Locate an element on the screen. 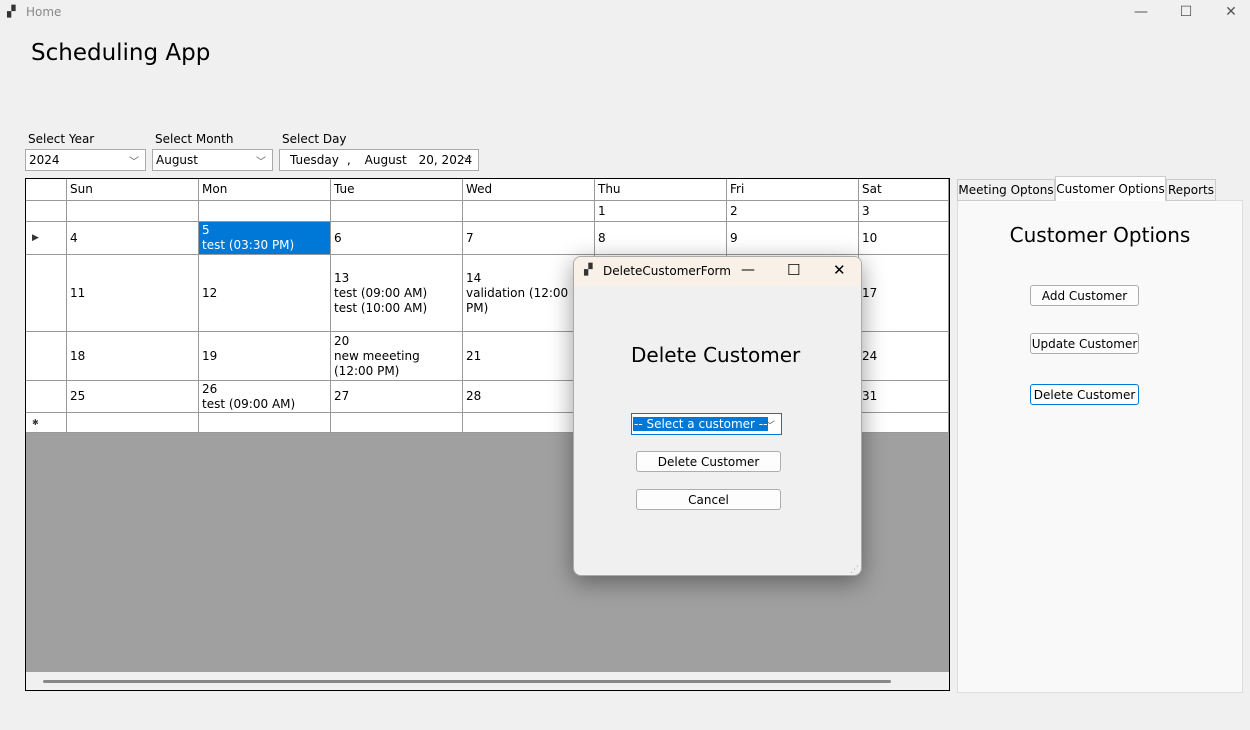 The width and height of the screenshot is (1250, 730). day-label: Select Day is located at coordinates (314, 139).